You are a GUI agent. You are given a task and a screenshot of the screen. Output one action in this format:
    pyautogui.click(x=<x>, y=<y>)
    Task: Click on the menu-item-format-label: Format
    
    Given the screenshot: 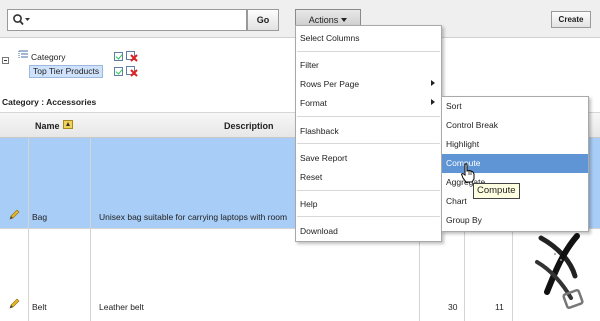 What is the action you would take?
    pyautogui.click(x=313, y=103)
    